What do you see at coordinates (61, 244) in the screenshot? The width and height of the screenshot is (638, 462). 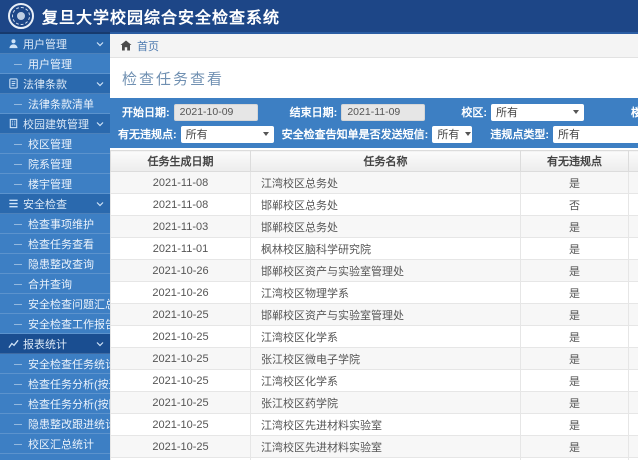 I see `sidebar-item-label: 检查任务查看` at bounding box center [61, 244].